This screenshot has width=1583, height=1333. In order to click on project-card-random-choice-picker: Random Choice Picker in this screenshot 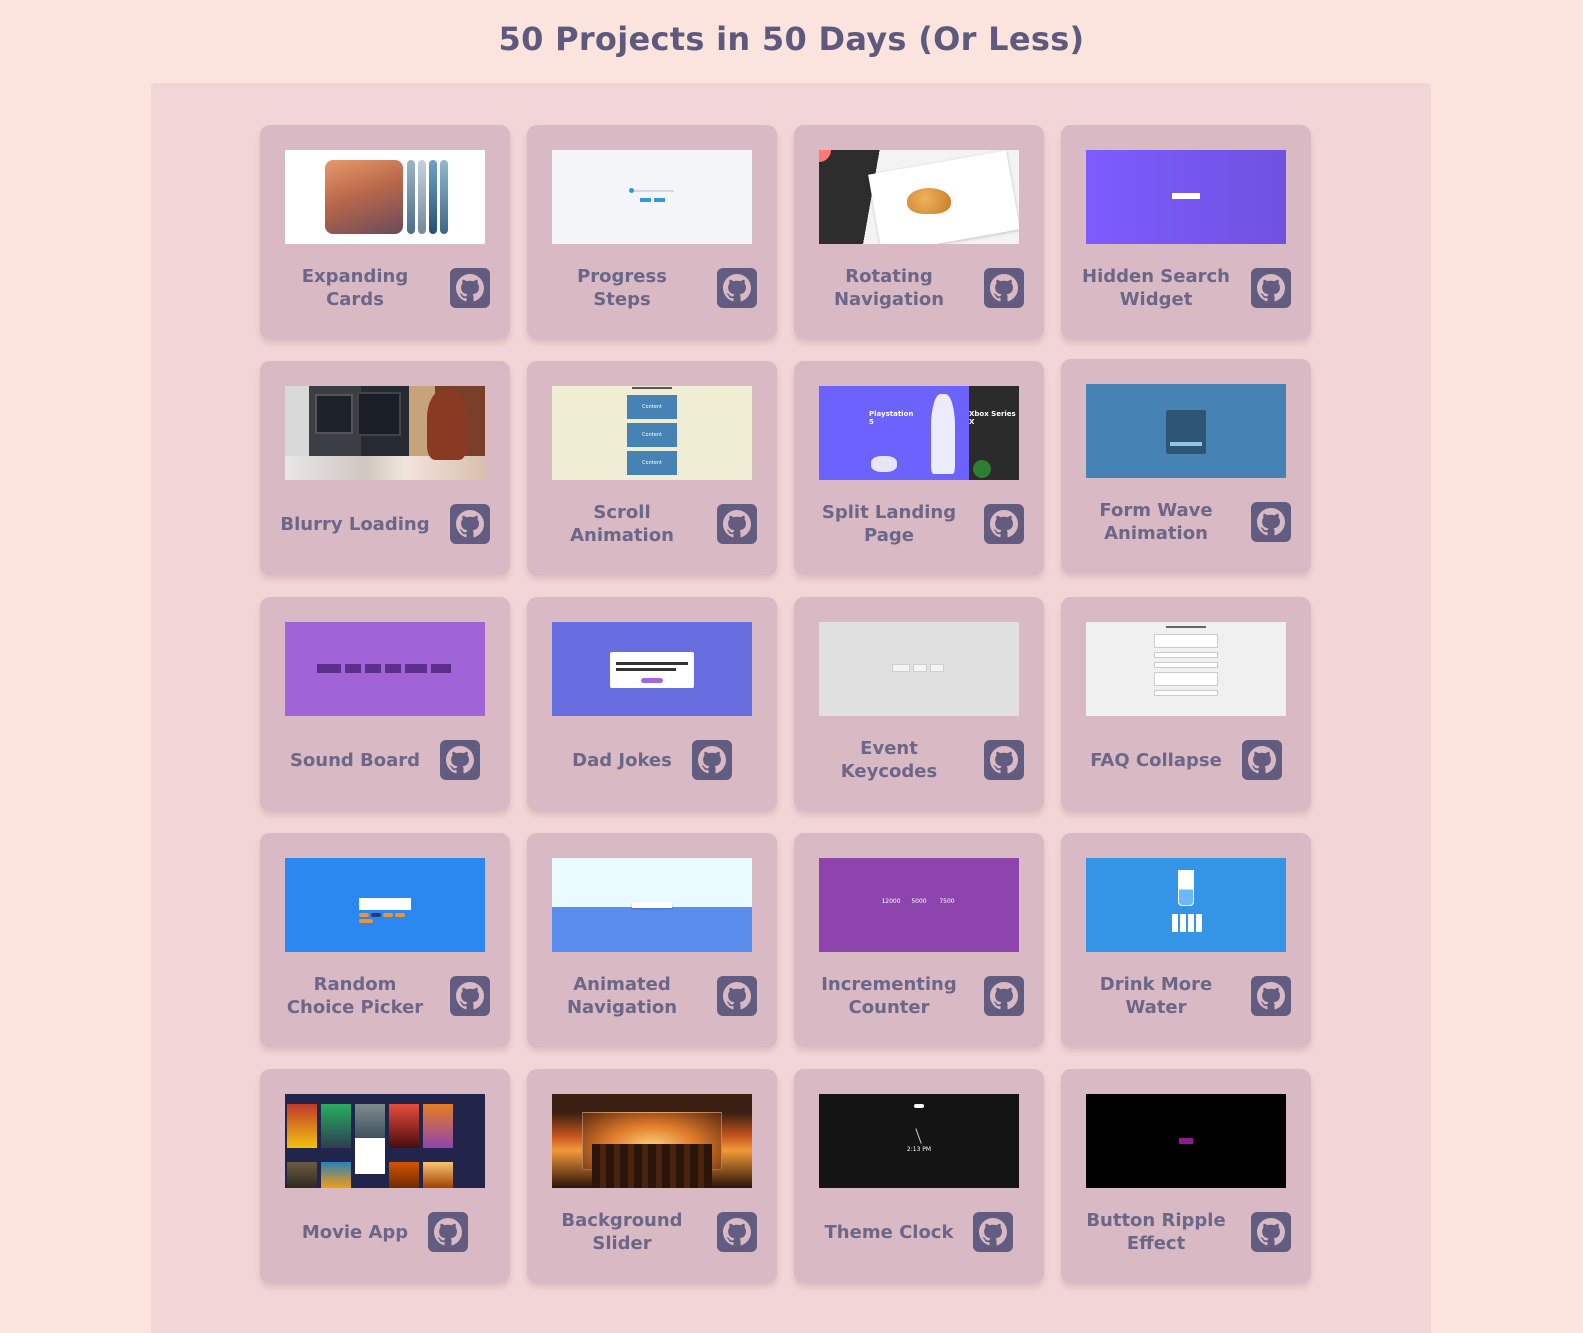, I will do `click(385, 940)`.